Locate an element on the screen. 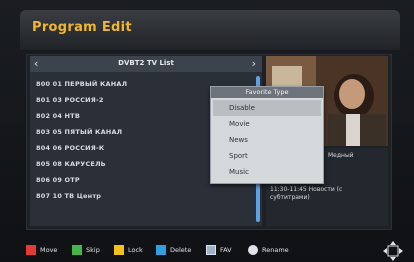  option-movie: Movie is located at coordinates (267, 124).